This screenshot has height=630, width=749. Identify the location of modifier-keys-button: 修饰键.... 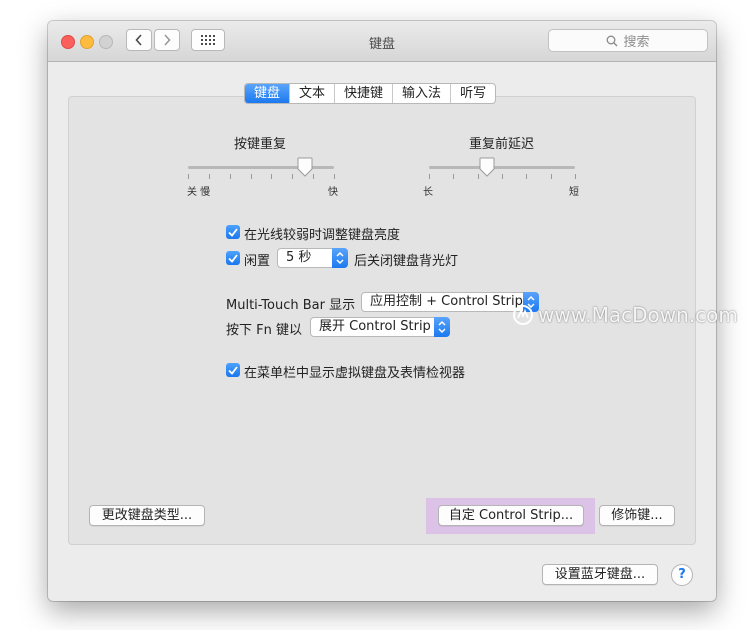
(637, 515).